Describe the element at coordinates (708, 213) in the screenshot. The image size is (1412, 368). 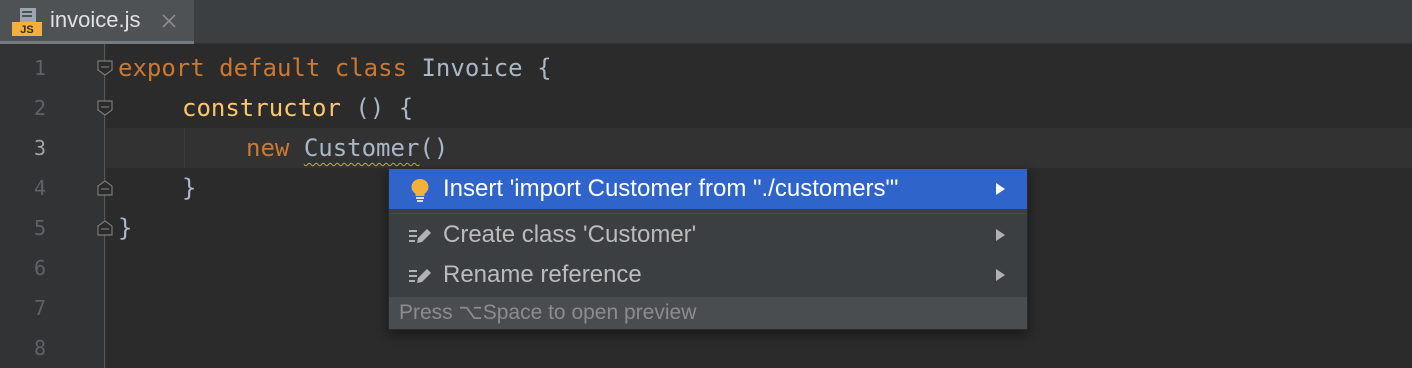
I see `popup-separator` at that location.